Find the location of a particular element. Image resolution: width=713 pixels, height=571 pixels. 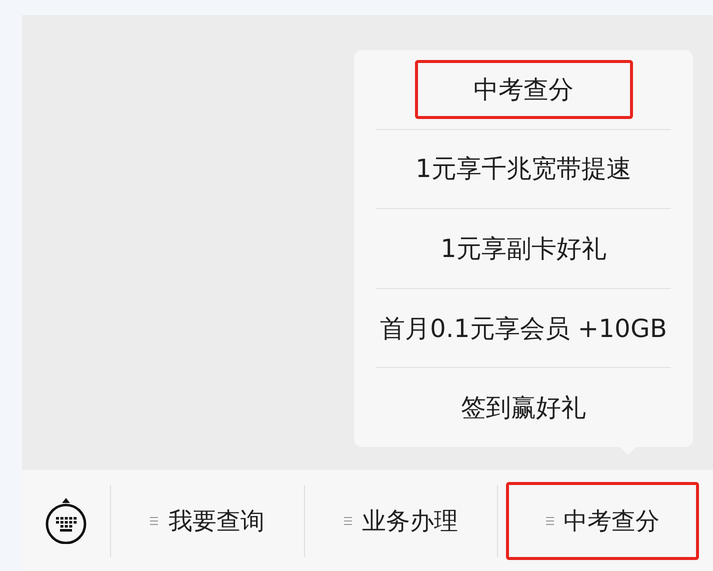

submenu-item: 首月0.1元享会员 +10GB is located at coordinates (523, 328).